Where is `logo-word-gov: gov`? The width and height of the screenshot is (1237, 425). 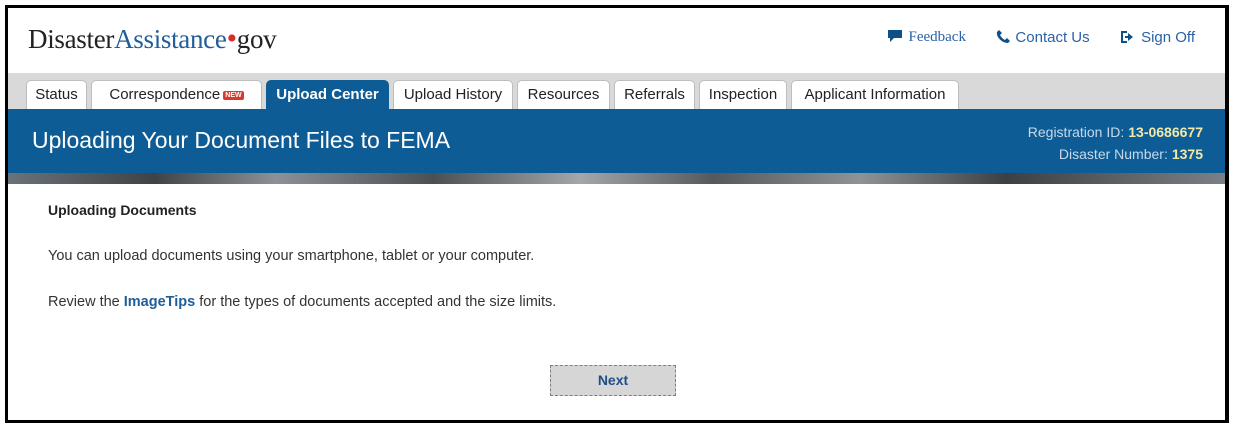
logo-word-gov: gov is located at coordinates (256, 39).